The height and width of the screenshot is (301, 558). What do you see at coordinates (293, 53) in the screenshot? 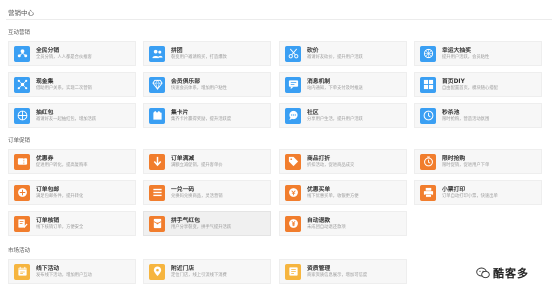
I see `scissors-icon` at bounding box center [293, 53].